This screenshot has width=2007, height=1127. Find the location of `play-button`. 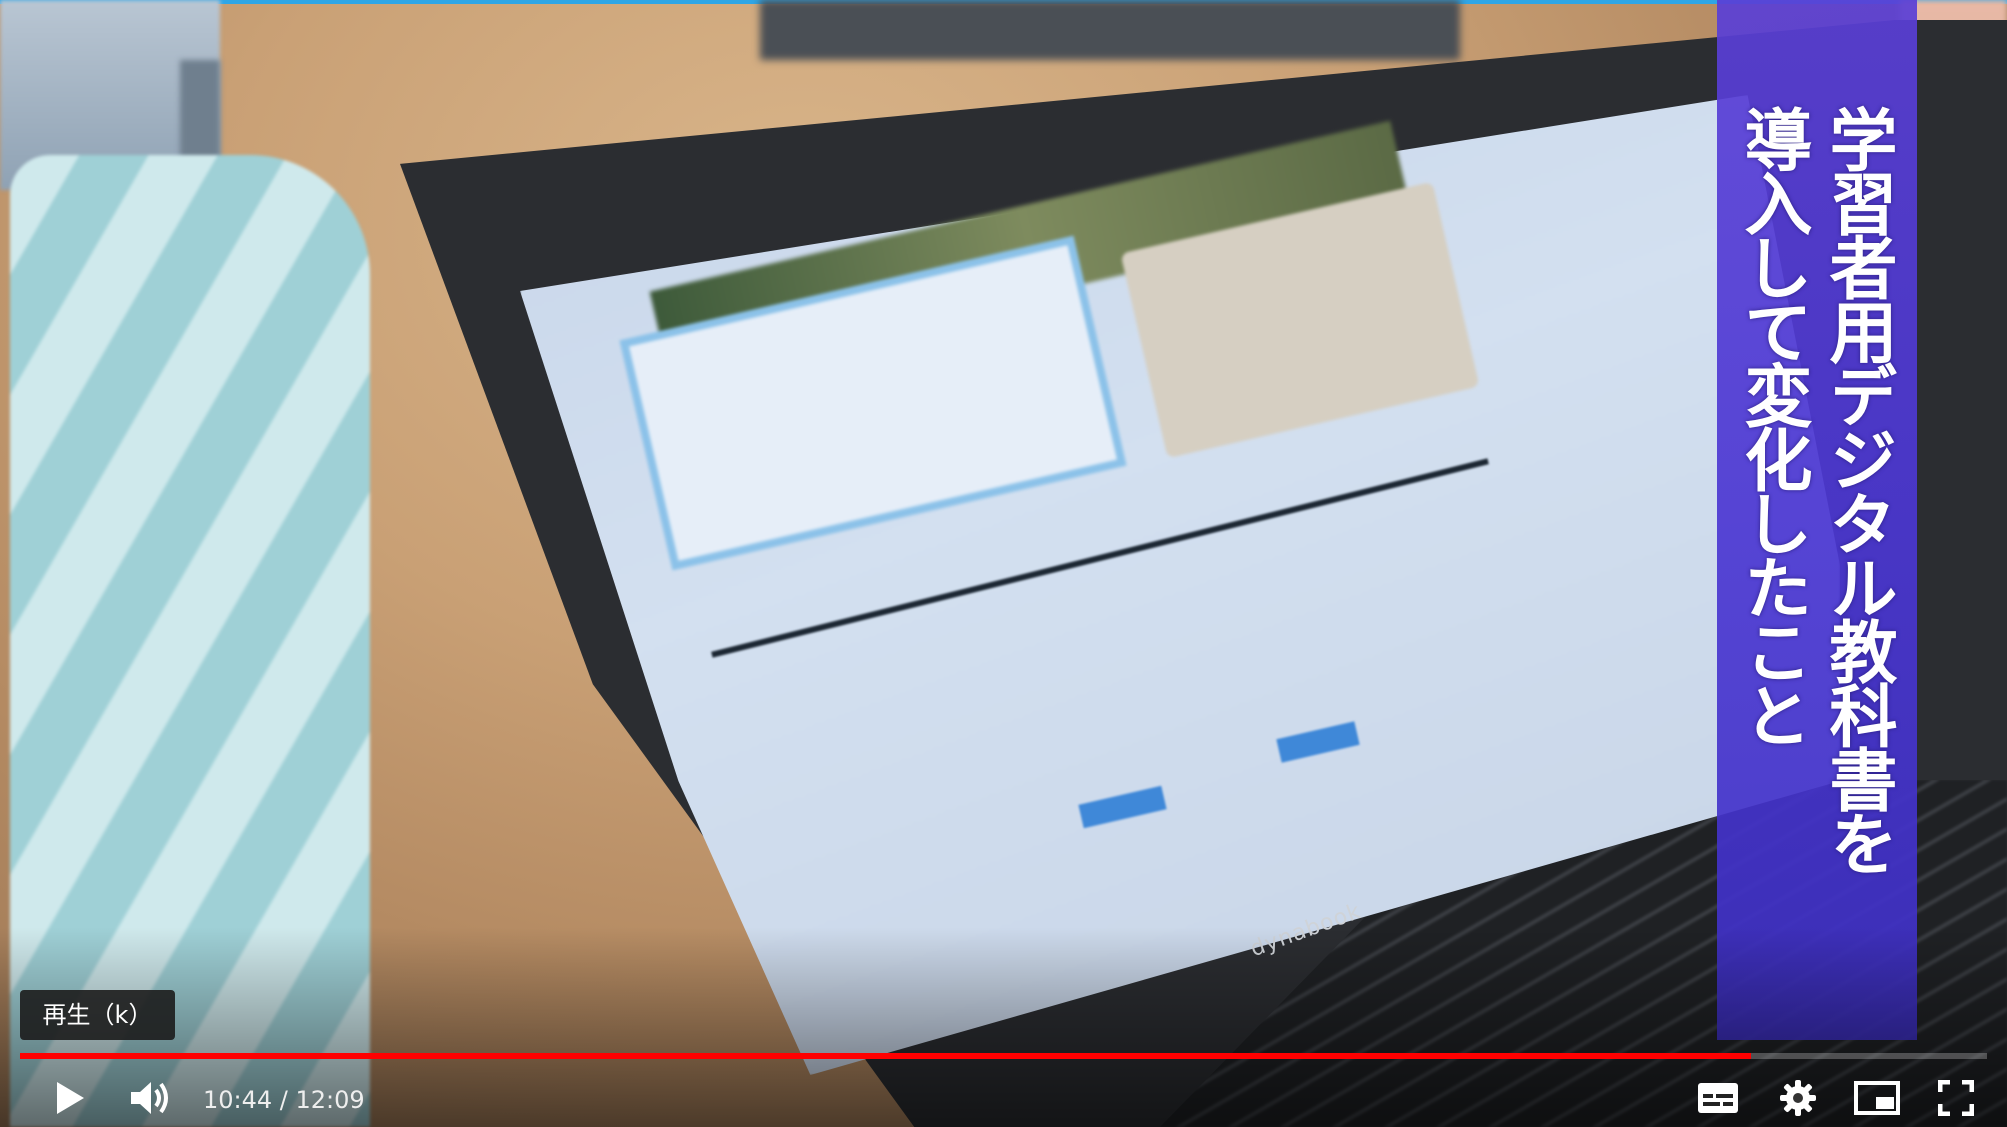

play-button is located at coordinates (70, 1098).